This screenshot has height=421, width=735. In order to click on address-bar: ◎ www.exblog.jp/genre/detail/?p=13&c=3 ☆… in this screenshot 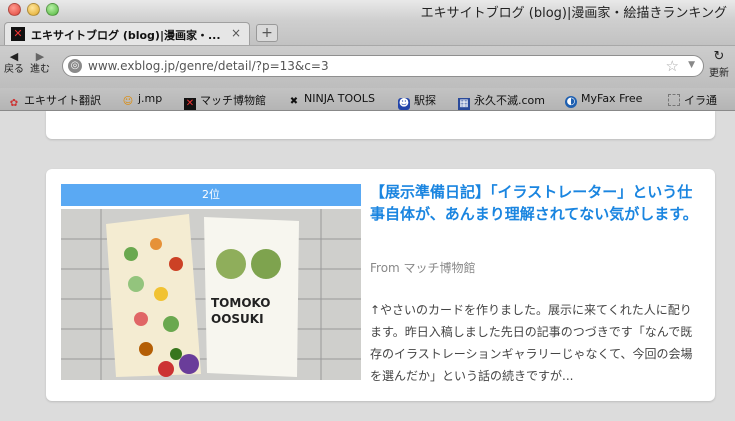, I will do `click(383, 66)`.